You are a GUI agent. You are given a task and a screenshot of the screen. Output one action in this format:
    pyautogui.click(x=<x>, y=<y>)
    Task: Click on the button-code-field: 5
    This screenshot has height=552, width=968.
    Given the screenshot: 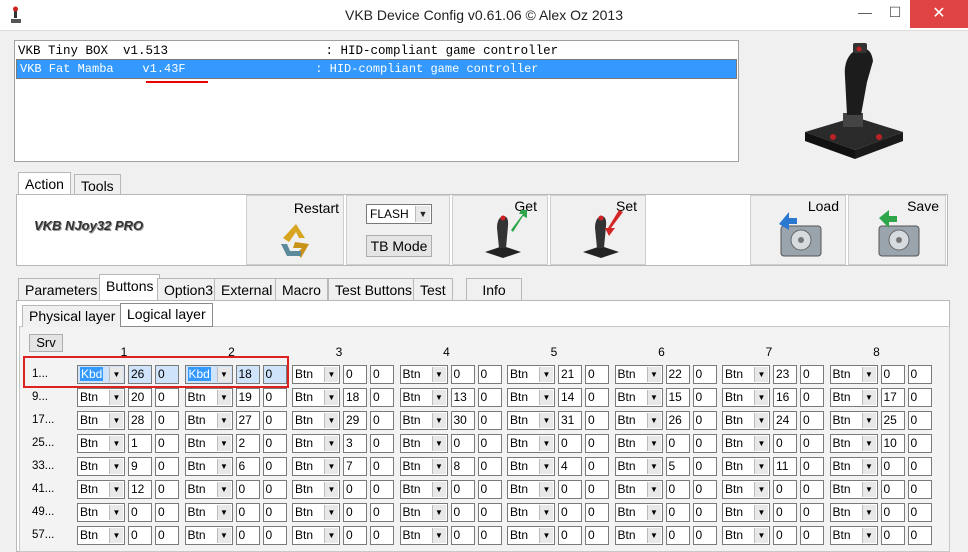 What is the action you would take?
    pyautogui.click(x=677, y=466)
    